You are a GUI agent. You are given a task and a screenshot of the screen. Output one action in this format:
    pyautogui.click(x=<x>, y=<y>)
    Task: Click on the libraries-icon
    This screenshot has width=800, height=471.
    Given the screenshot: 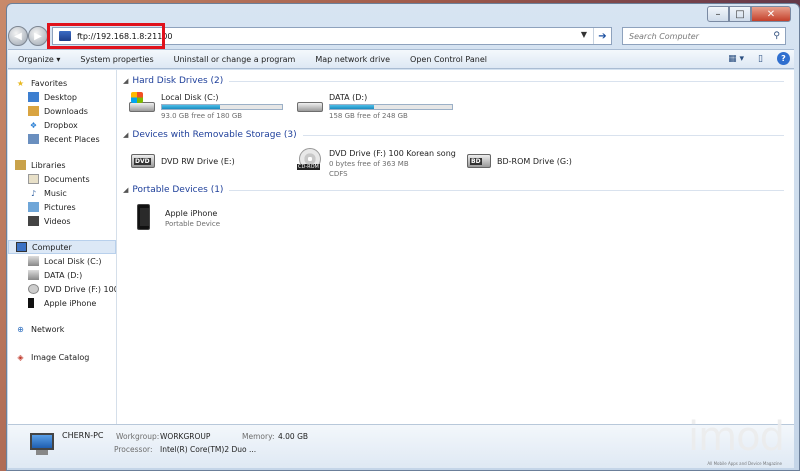 What is the action you would take?
    pyautogui.click(x=20, y=165)
    